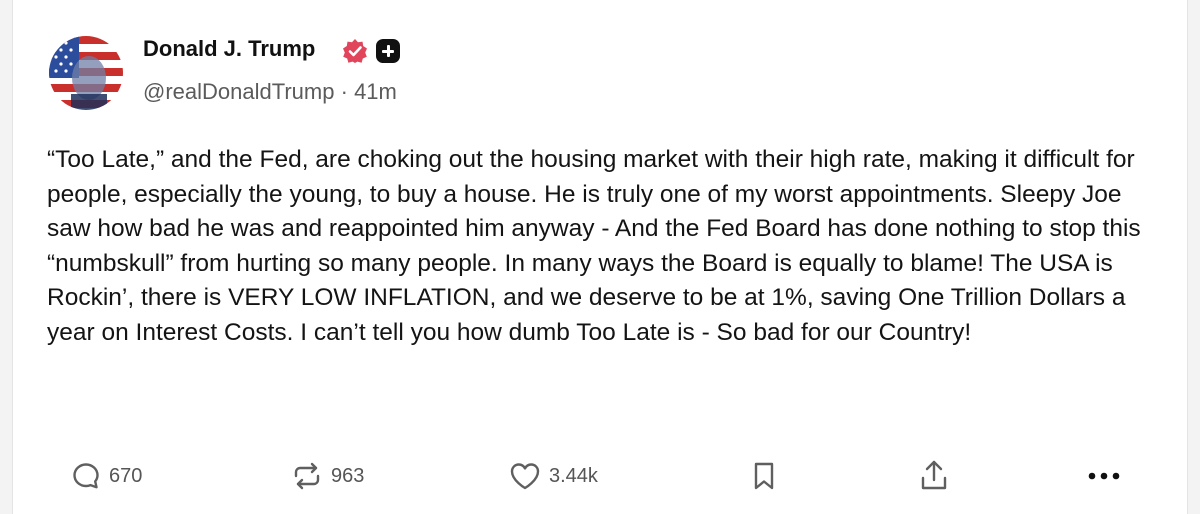 The width and height of the screenshot is (1200, 514). I want to click on more-options-button, so click(1104, 476).